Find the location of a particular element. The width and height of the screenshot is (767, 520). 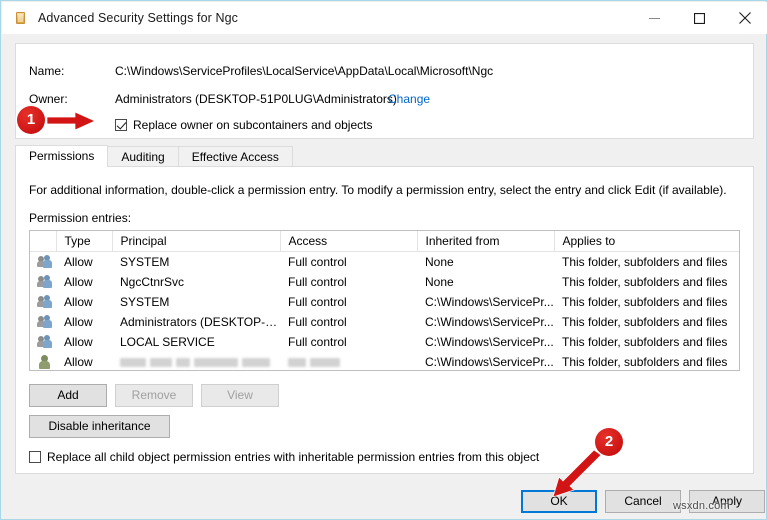

ok-button: OK is located at coordinates (559, 501).